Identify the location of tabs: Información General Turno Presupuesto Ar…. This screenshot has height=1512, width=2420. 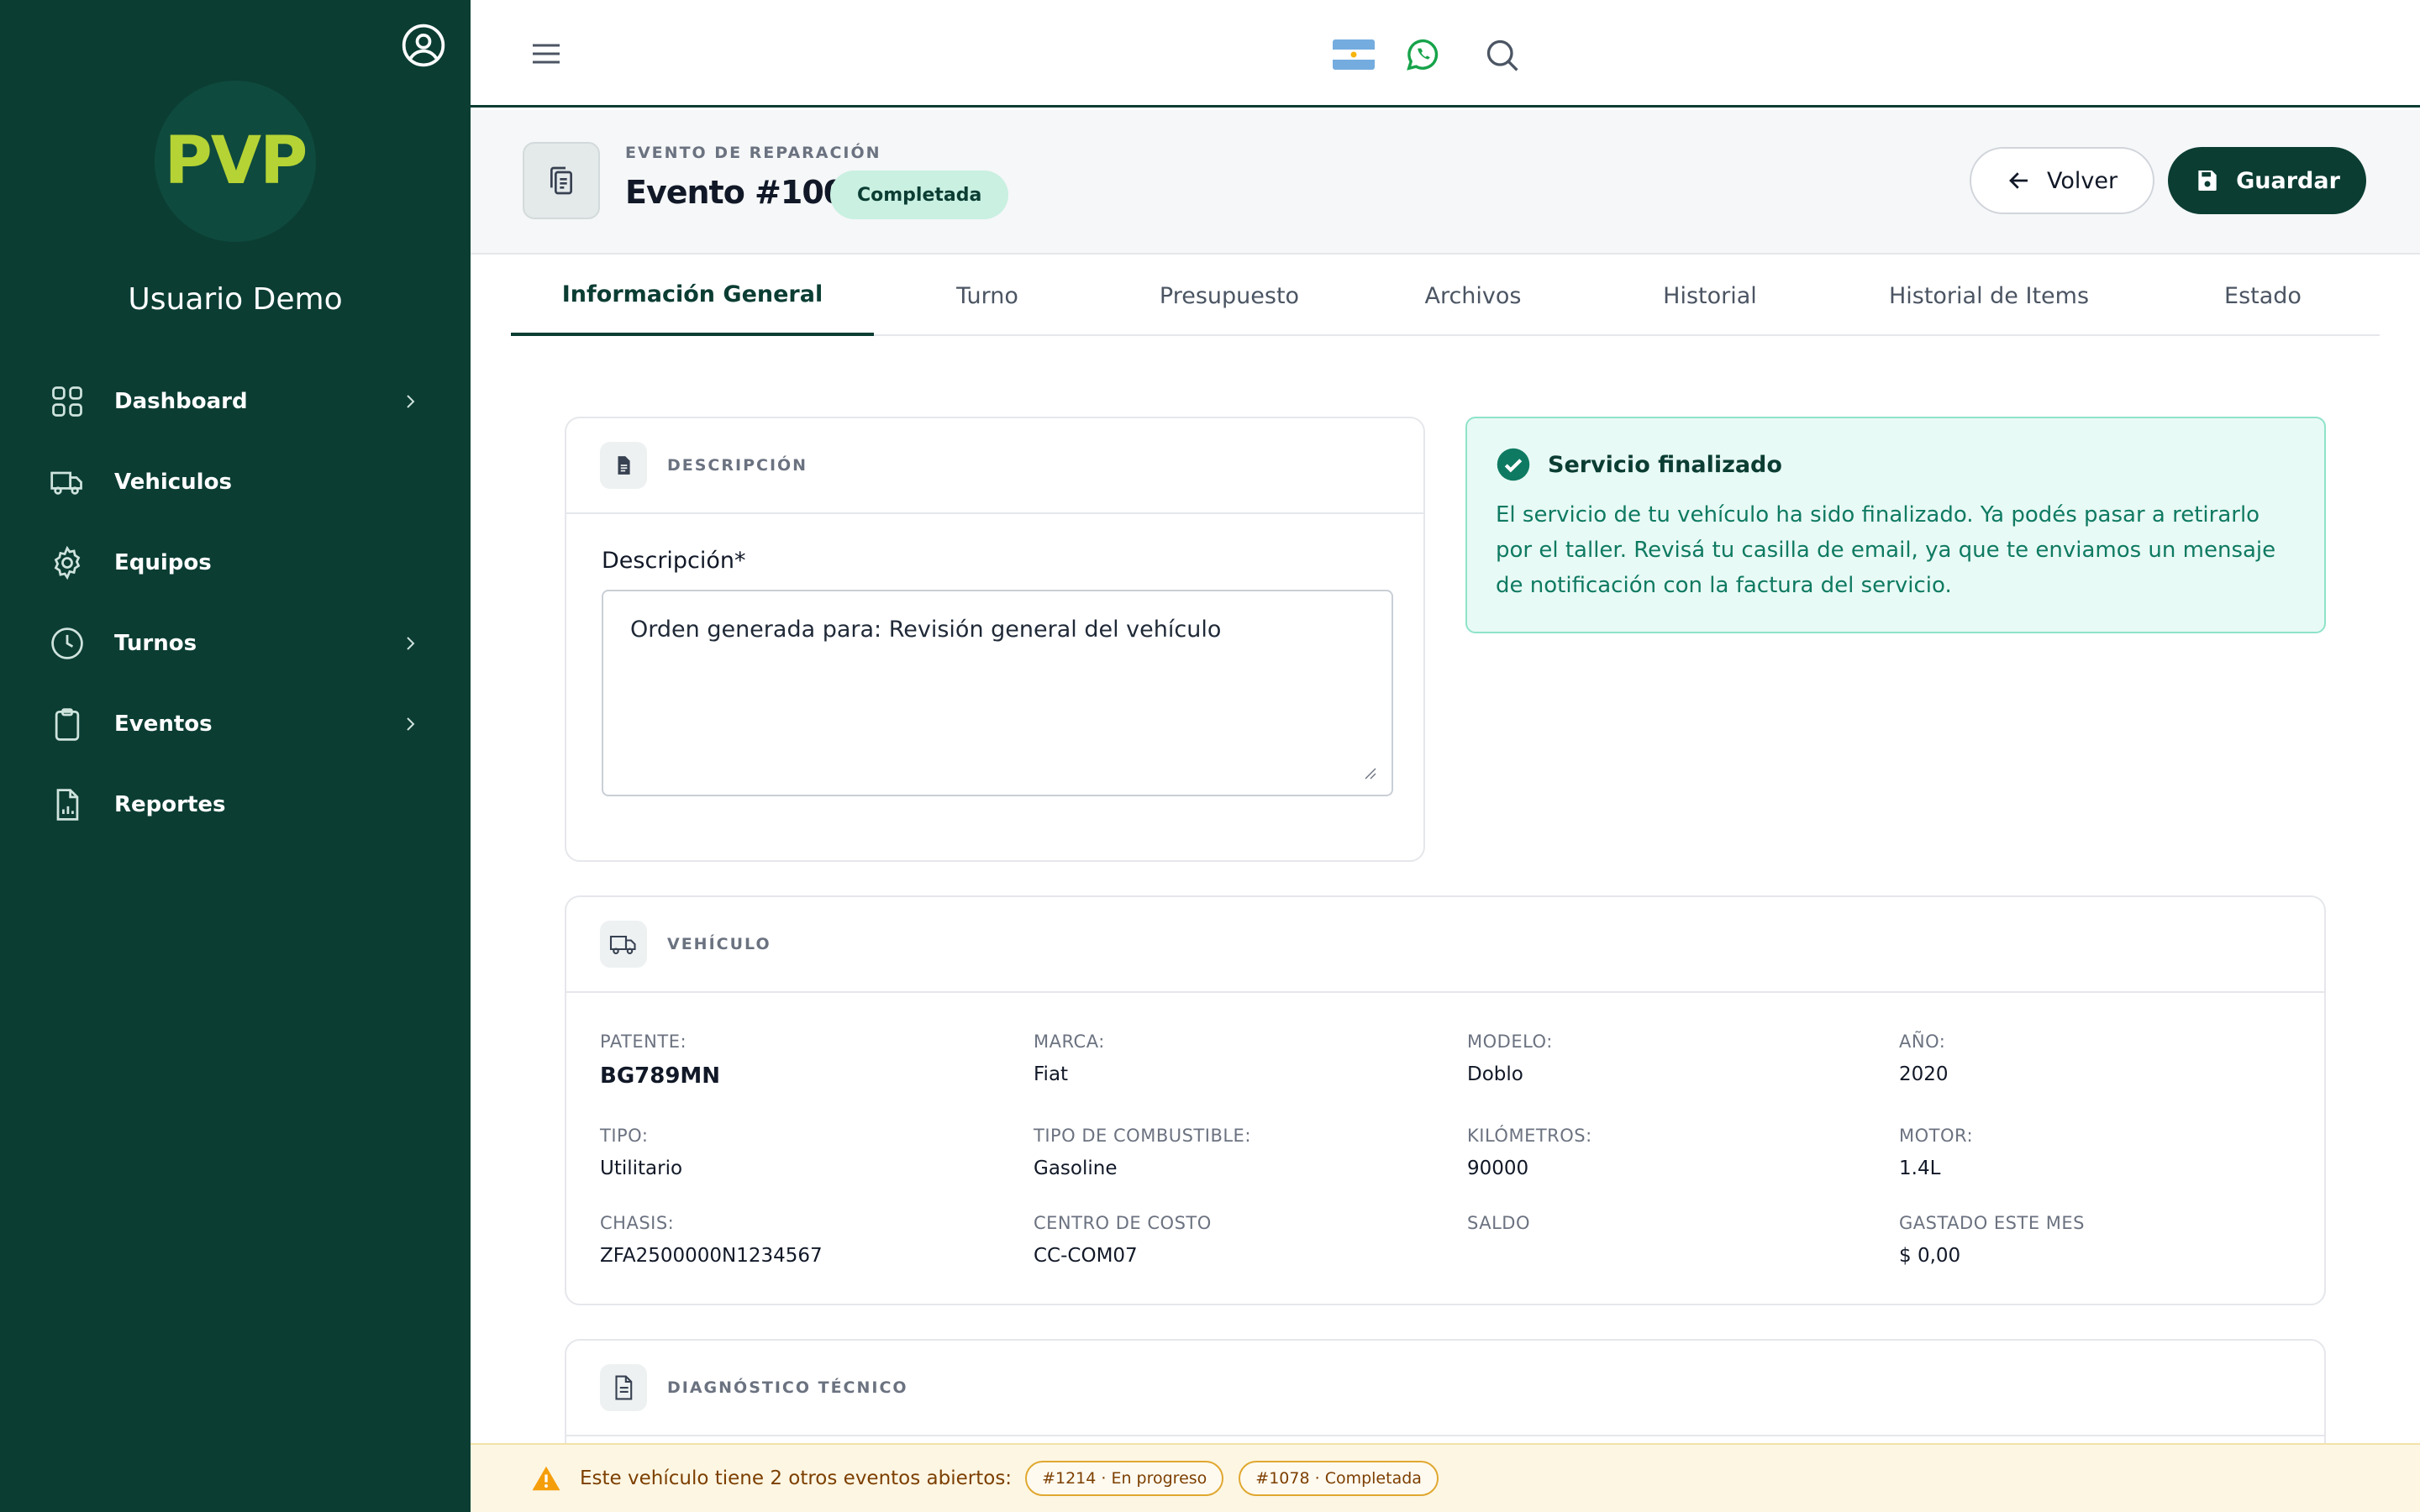
(1445, 295).